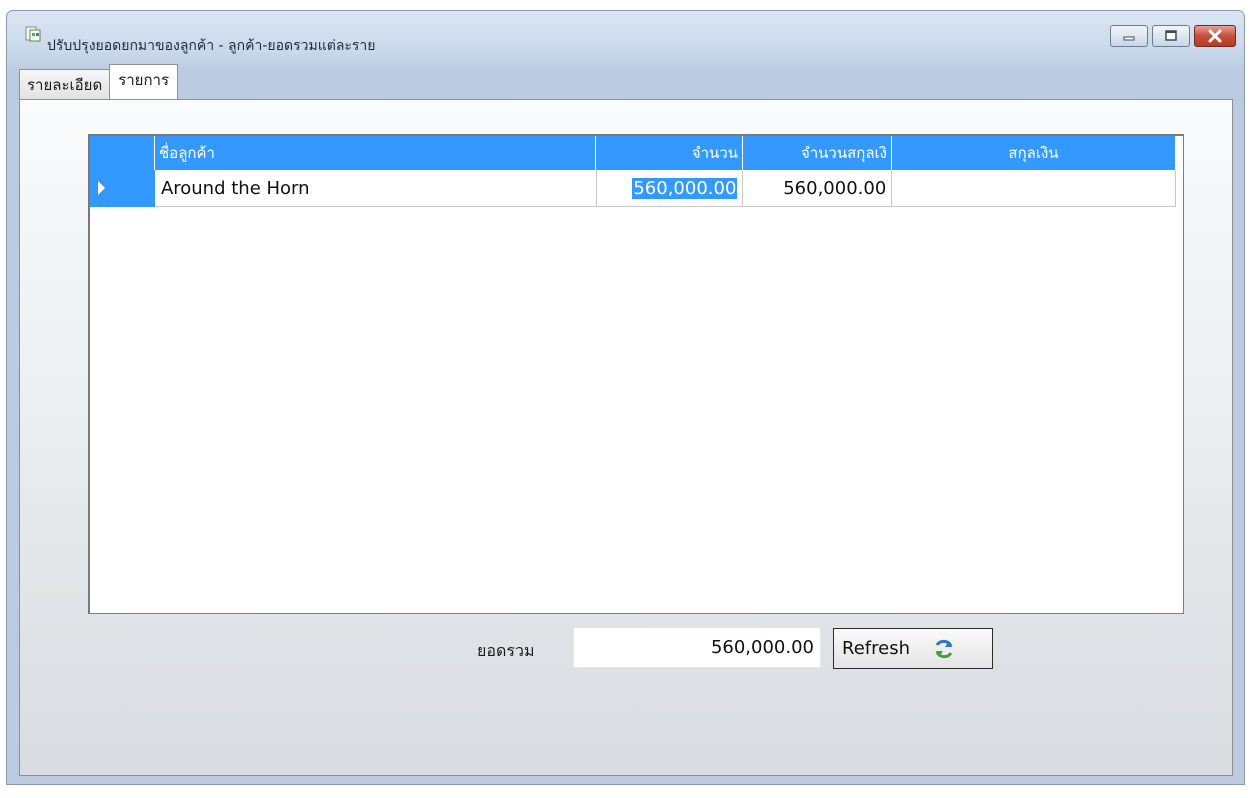 The height and width of the screenshot is (798, 1251). What do you see at coordinates (817, 153) in the screenshot?
I see `column-header-amount-currency: จำนวนสกุลเงิ` at bounding box center [817, 153].